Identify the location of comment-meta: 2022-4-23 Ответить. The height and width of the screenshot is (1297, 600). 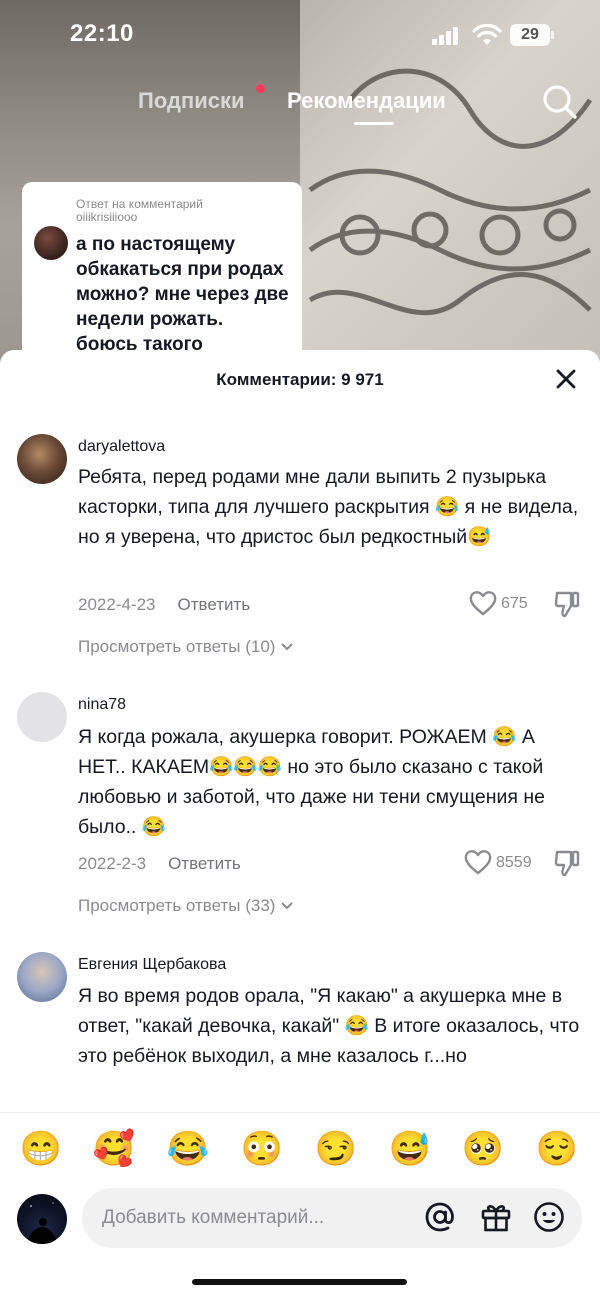
(164, 605).